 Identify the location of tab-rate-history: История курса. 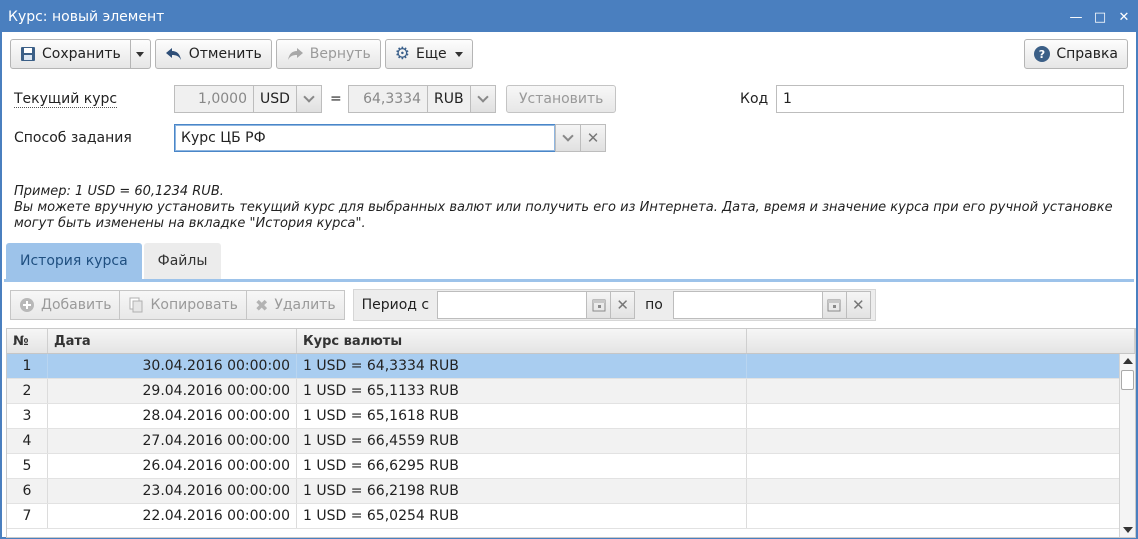
(74, 261).